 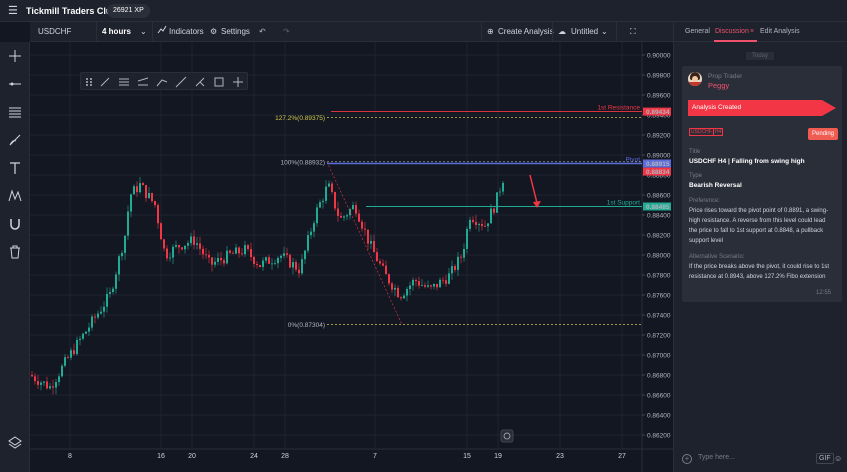 I want to click on price-tick-label: 0.87800, so click(x=659, y=276).